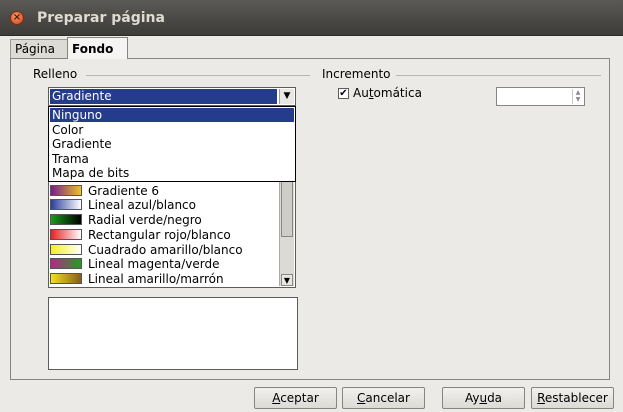 This screenshot has width=623, height=412. What do you see at coordinates (397, 93) in the screenshot?
I see `automatic-label-part2: omática` at bounding box center [397, 93].